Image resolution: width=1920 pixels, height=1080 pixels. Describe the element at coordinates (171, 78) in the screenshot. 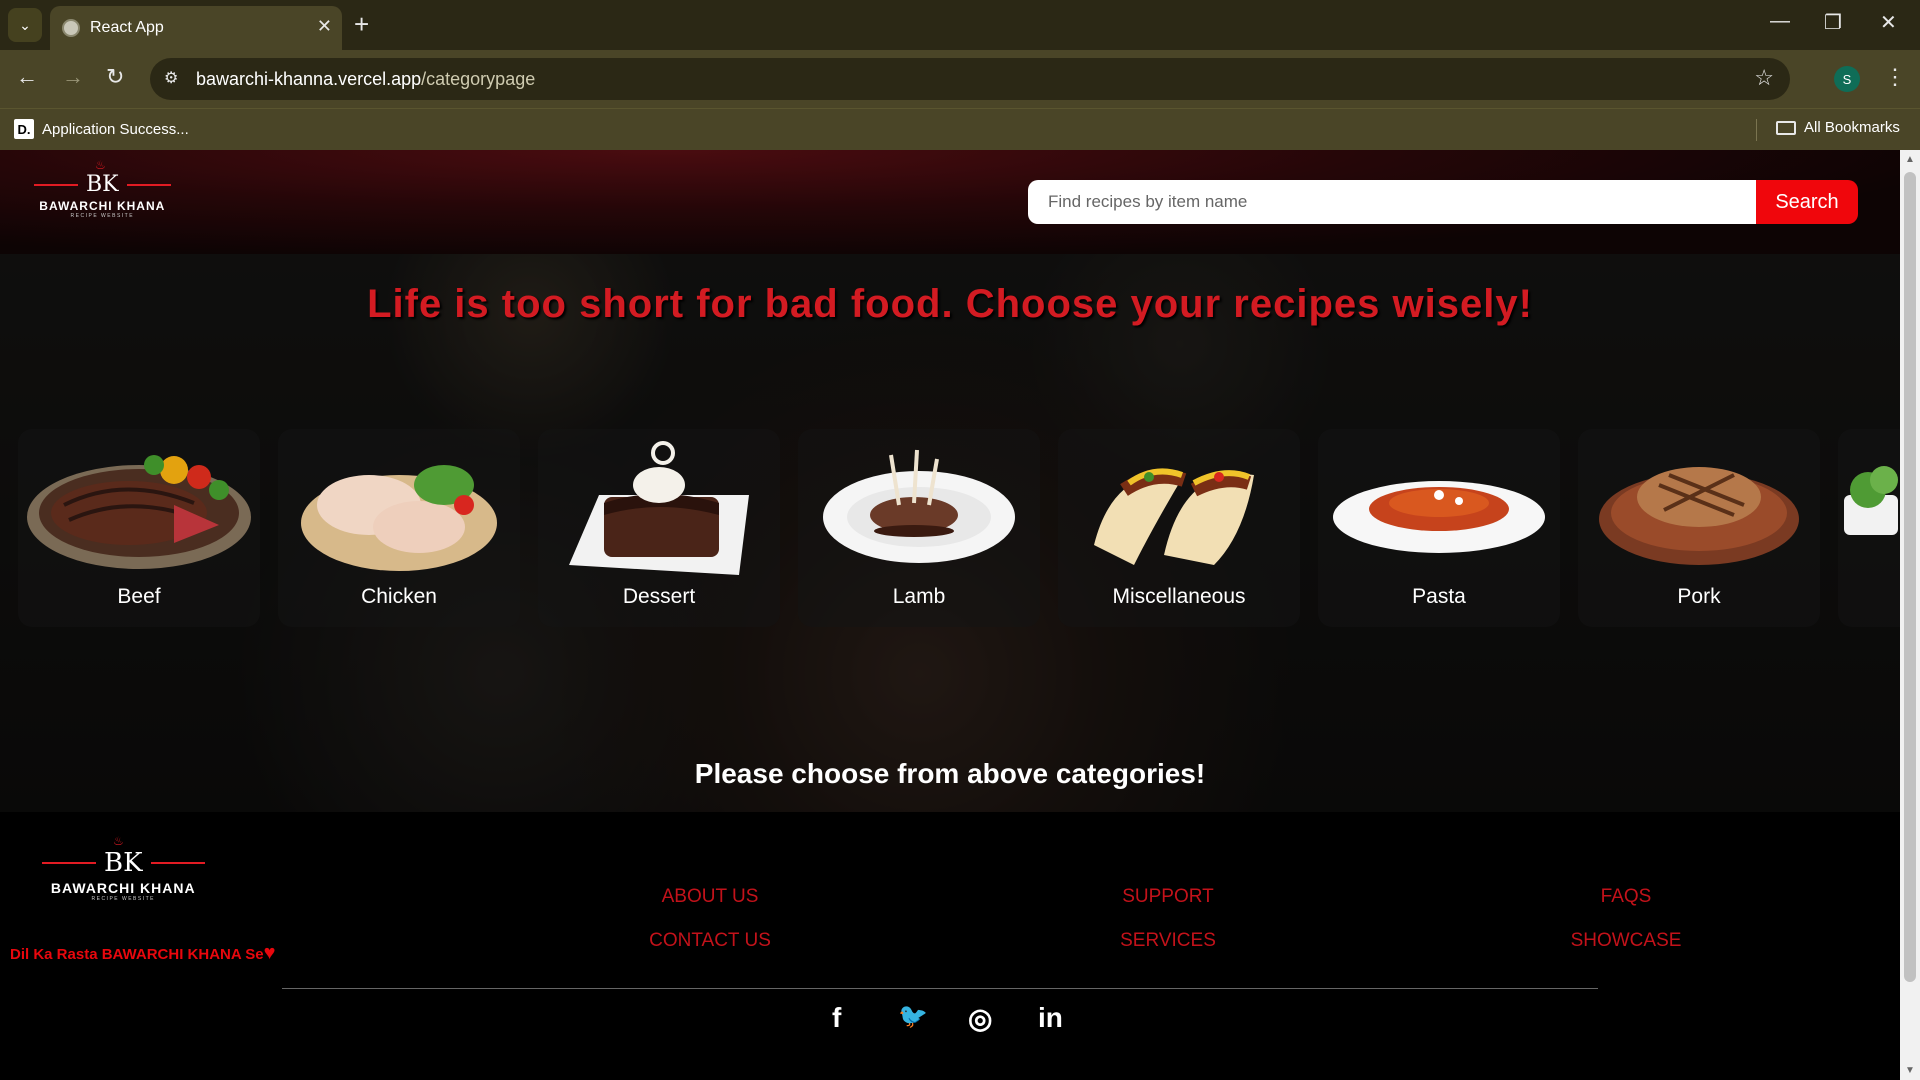

I see `site-info-icon: ⚙` at that location.